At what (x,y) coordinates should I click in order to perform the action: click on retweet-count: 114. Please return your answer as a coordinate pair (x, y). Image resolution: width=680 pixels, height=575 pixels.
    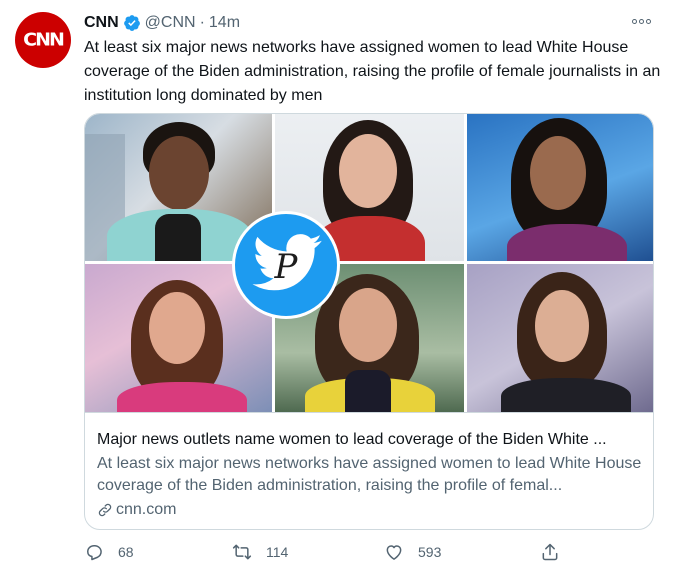
    Looking at the image, I should click on (277, 552).